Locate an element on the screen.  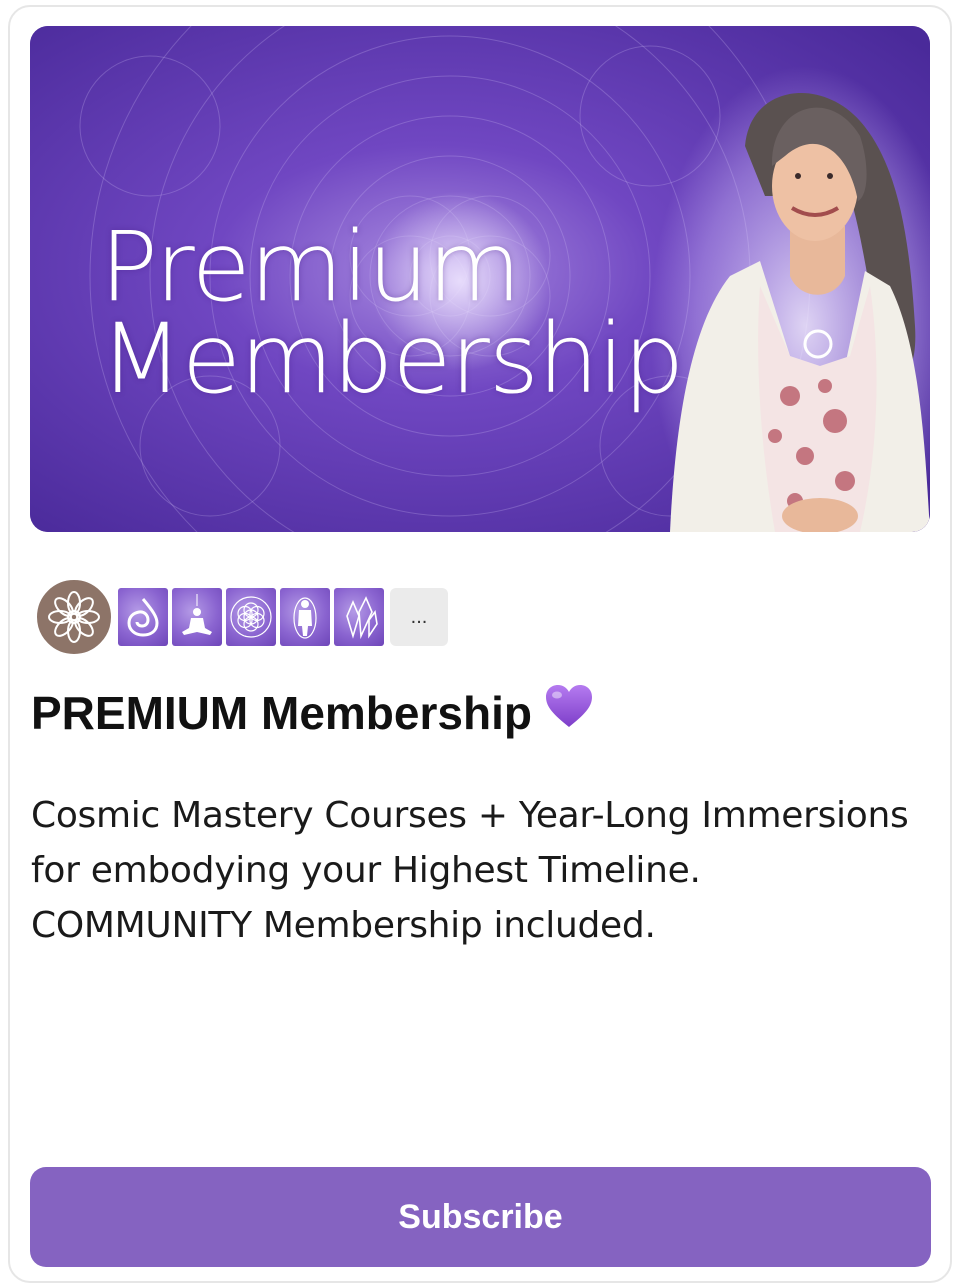
banner-title-line2: Membership is located at coordinates (392, 359).